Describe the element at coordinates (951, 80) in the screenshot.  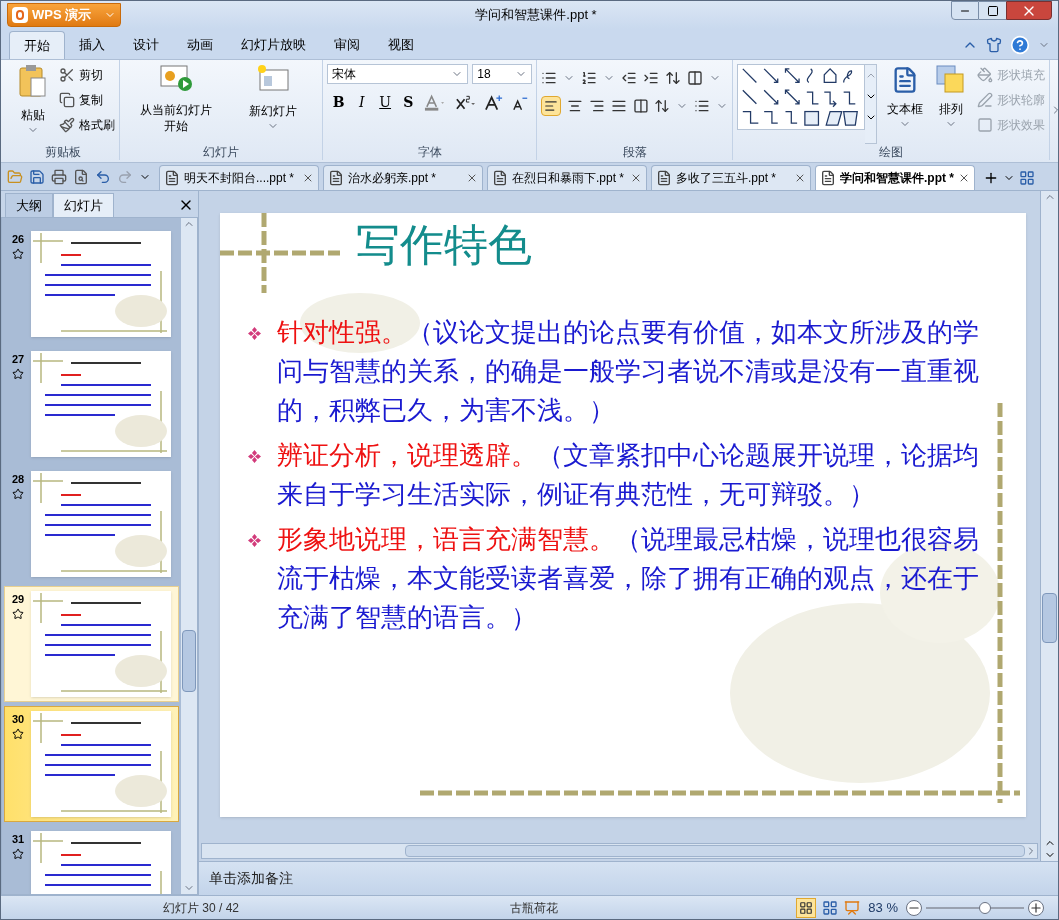
I see `arrange-icon` at that location.